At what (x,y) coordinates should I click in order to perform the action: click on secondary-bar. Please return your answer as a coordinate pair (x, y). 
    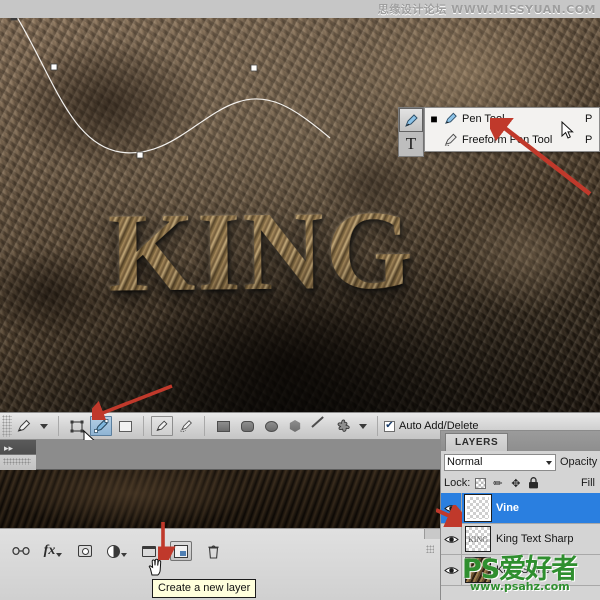
    Looking at the image, I should click on (220, 455).